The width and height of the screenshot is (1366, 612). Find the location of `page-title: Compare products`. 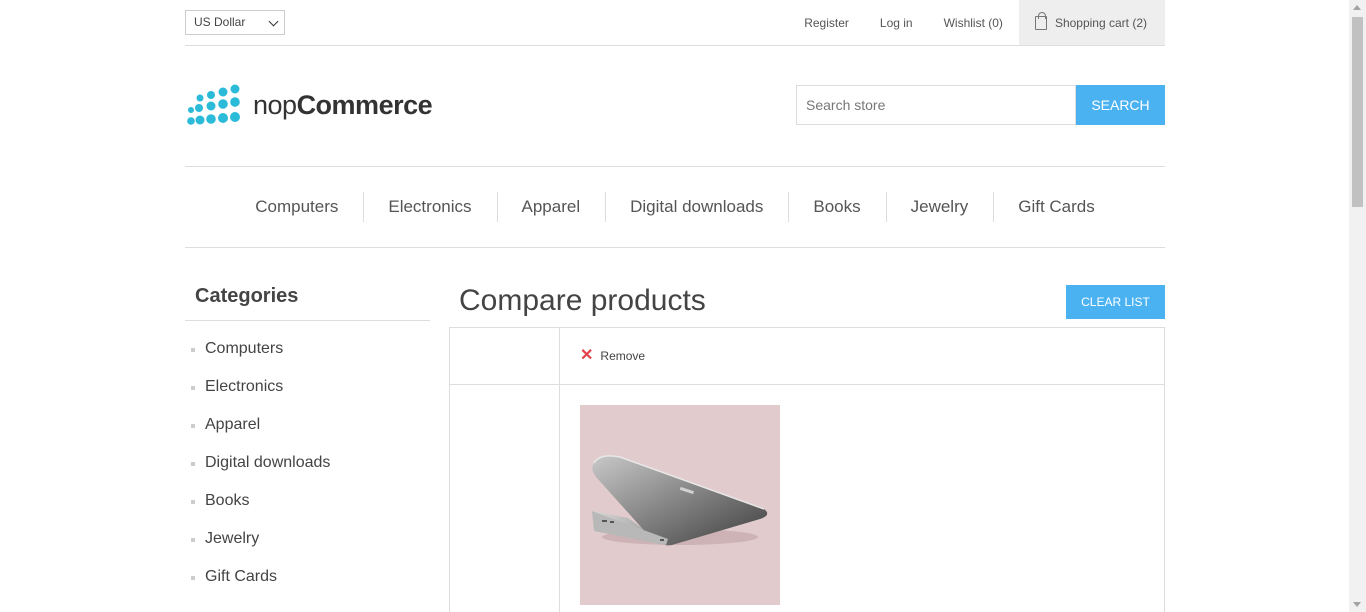

page-title: Compare products is located at coordinates (582, 300).